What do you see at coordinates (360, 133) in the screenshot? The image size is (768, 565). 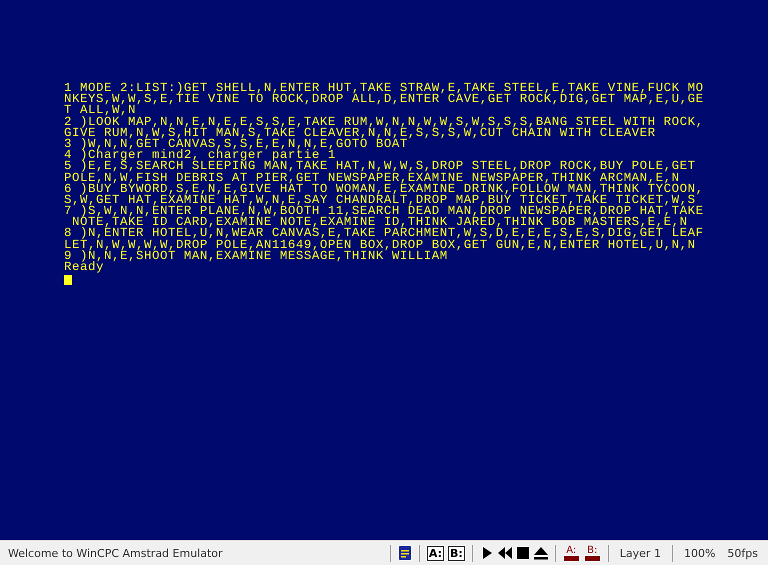 I see `screen-text-line: GIVE RUM,N,W,S,HIT MAN,S,TAKE CLEAVER,N,N,E,S,S,S,W,CUT CHAIN WITH CLEAVER` at bounding box center [360, 133].